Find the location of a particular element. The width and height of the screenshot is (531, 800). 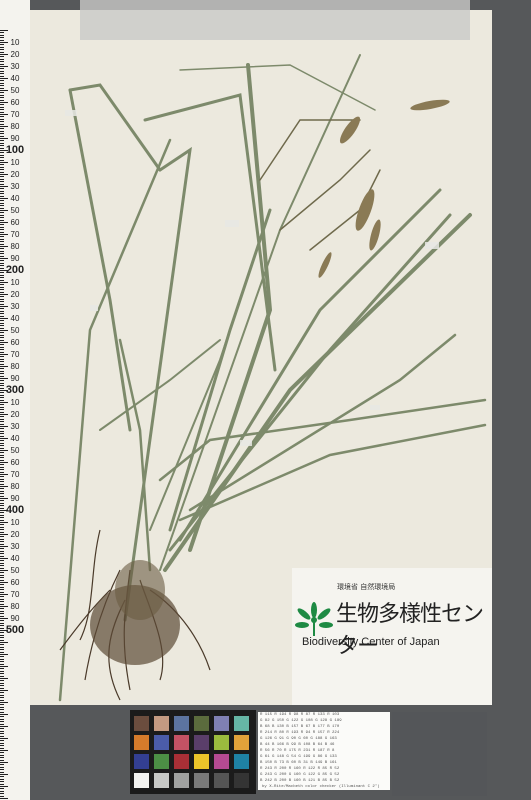

center-name-english: Biodiversity Center of Japan is located at coordinates (371, 642).